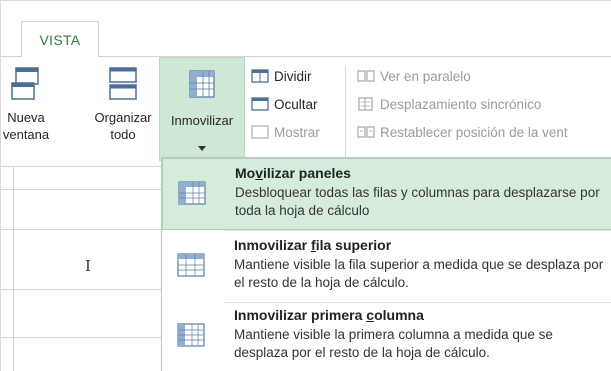 This screenshot has width=611, height=371. I want to click on freeze-panes-icon, so click(202, 84).